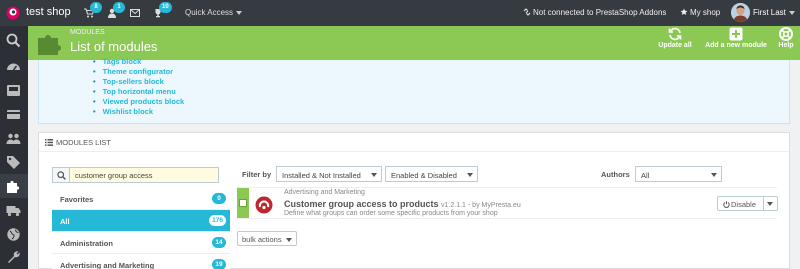 The image size is (800, 269). I want to click on installed-status-stripe, so click(243, 203).